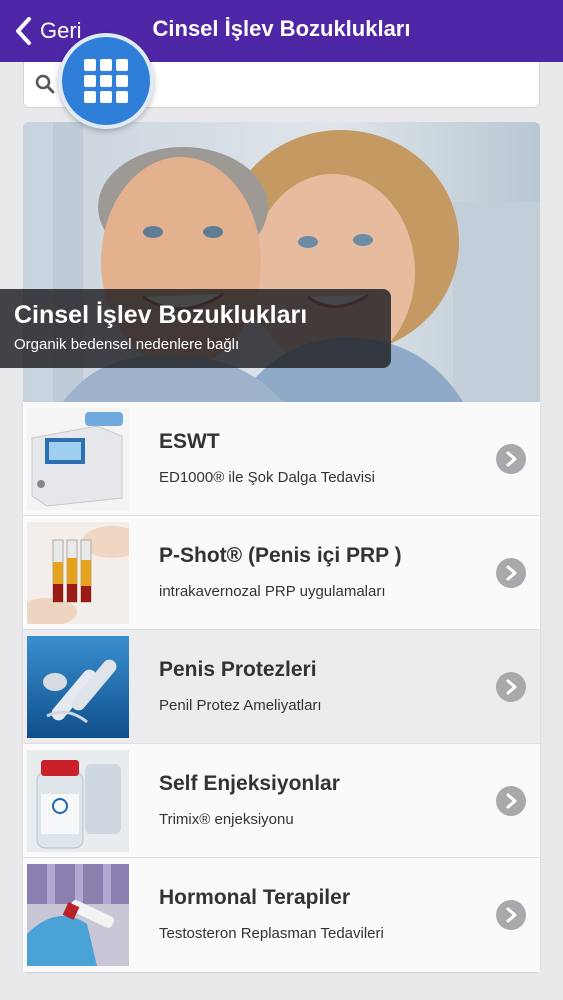 This screenshot has height=1000, width=563. What do you see at coordinates (127, 344) in the screenshot?
I see `hero-subtitle: Organik bedensel nedenlere bağlı` at bounding box center [127, 344].